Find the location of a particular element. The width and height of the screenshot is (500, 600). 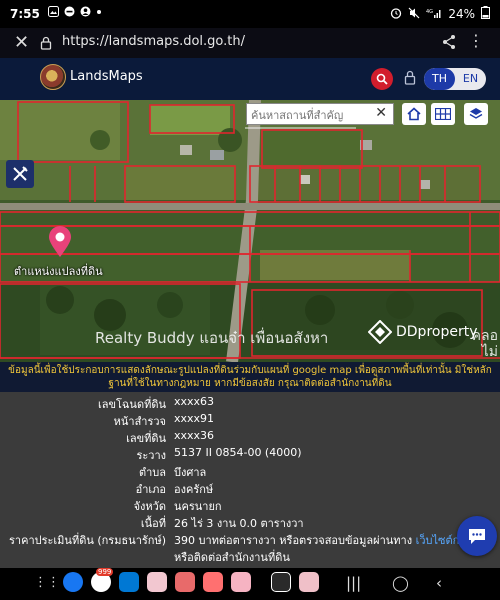

place-search-box: ✕ is located at coordinates (320, 114).